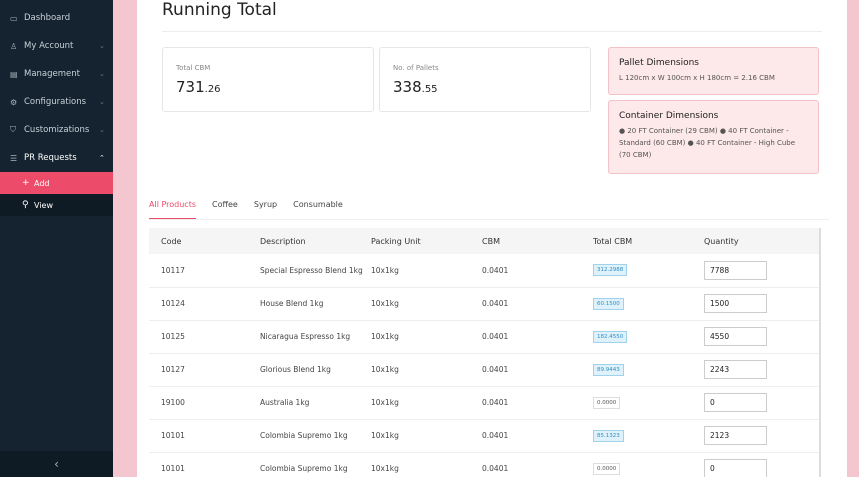 This screenshot has width=859, height=477. Describe the element at coordinates (607, 402) in the screenshot. I see `total-cbm-badge: 0.0000` at that location.